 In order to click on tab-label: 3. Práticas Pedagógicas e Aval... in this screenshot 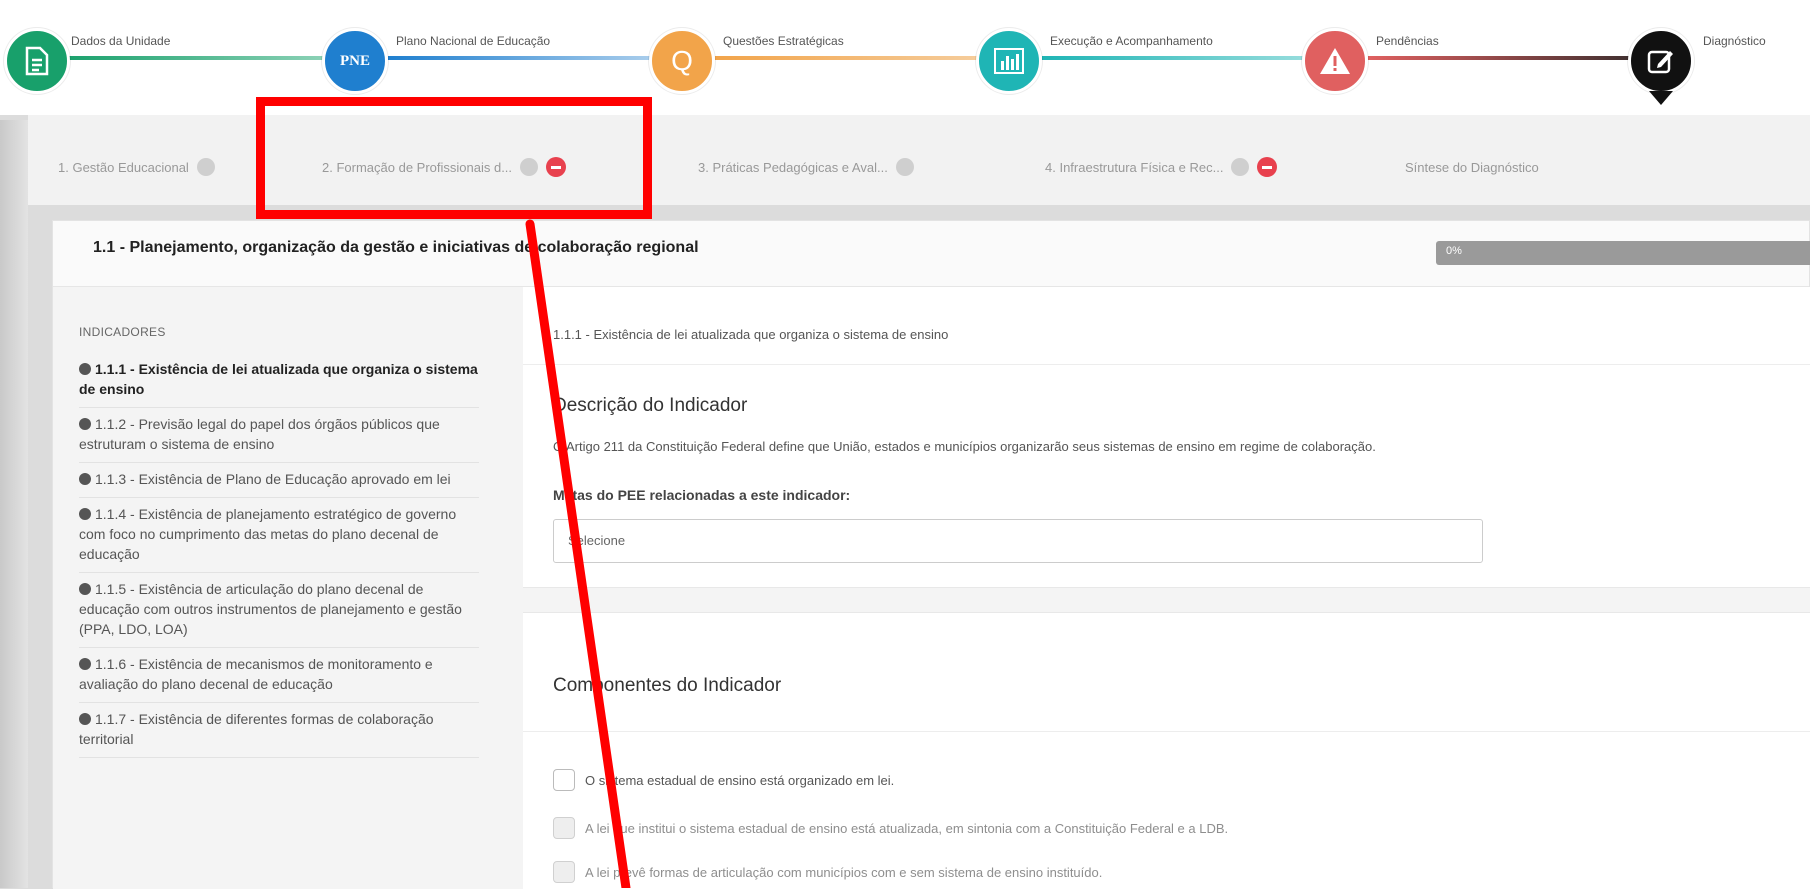, I will do `click(793, 167)`.